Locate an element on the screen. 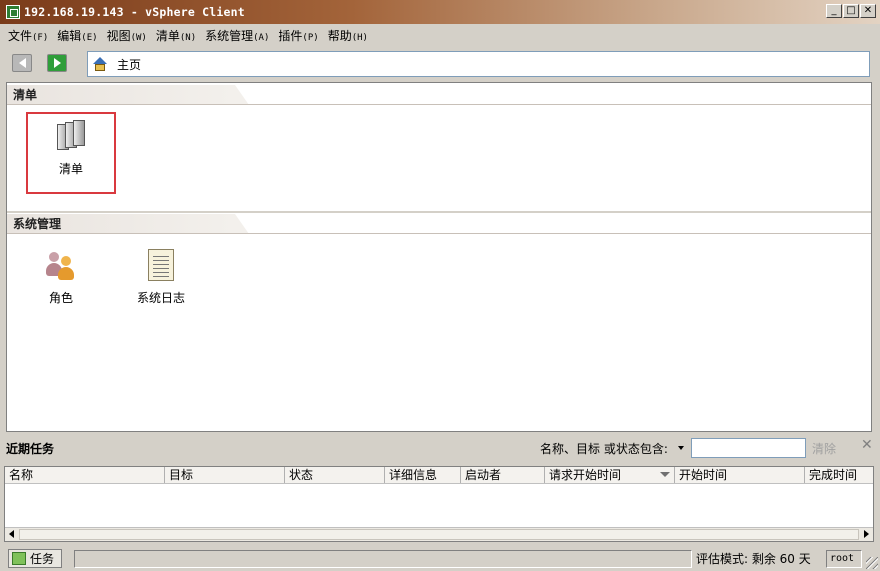 The image size is (880, 571). recent-tasks-title: 近期任务 is located at coordinates (30, 449).